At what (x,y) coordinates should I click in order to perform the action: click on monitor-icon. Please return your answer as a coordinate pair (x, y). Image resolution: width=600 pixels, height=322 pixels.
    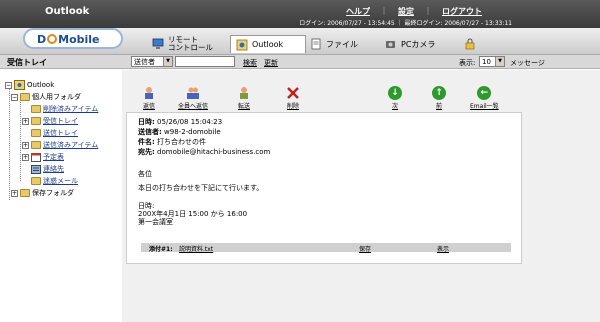
    Looking at the image, I should click on (158, 43).